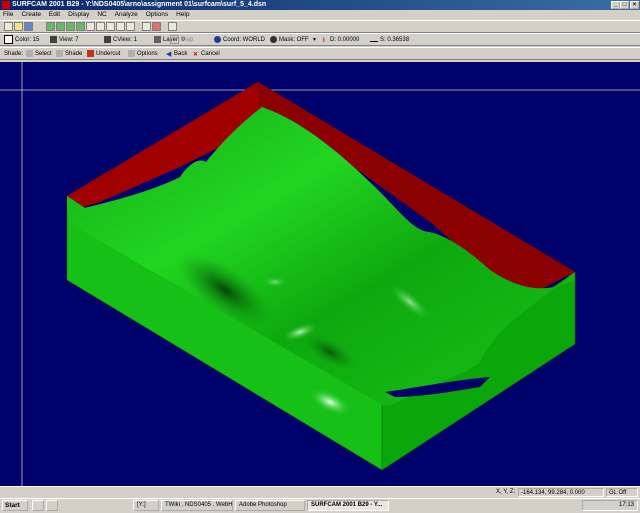 The image size is (640, 513). What do you see at coordinates (341, 40) in the screenshot?
I see `depth-field: I D: 0.00000` at bounding box center [341, 40].